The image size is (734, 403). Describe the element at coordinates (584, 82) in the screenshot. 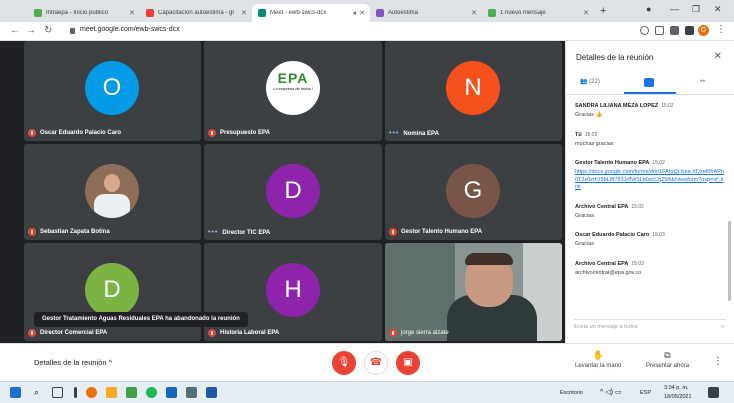

I see `people-icon: 👥` at that location.